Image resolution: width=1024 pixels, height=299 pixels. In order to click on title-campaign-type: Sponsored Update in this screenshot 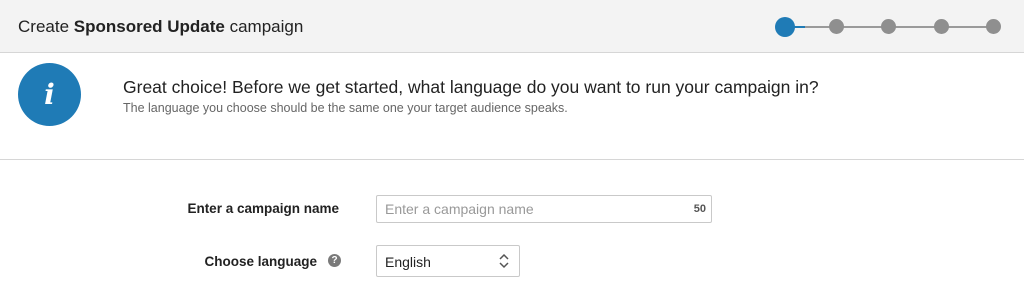, I will do `click(149, 26)`.